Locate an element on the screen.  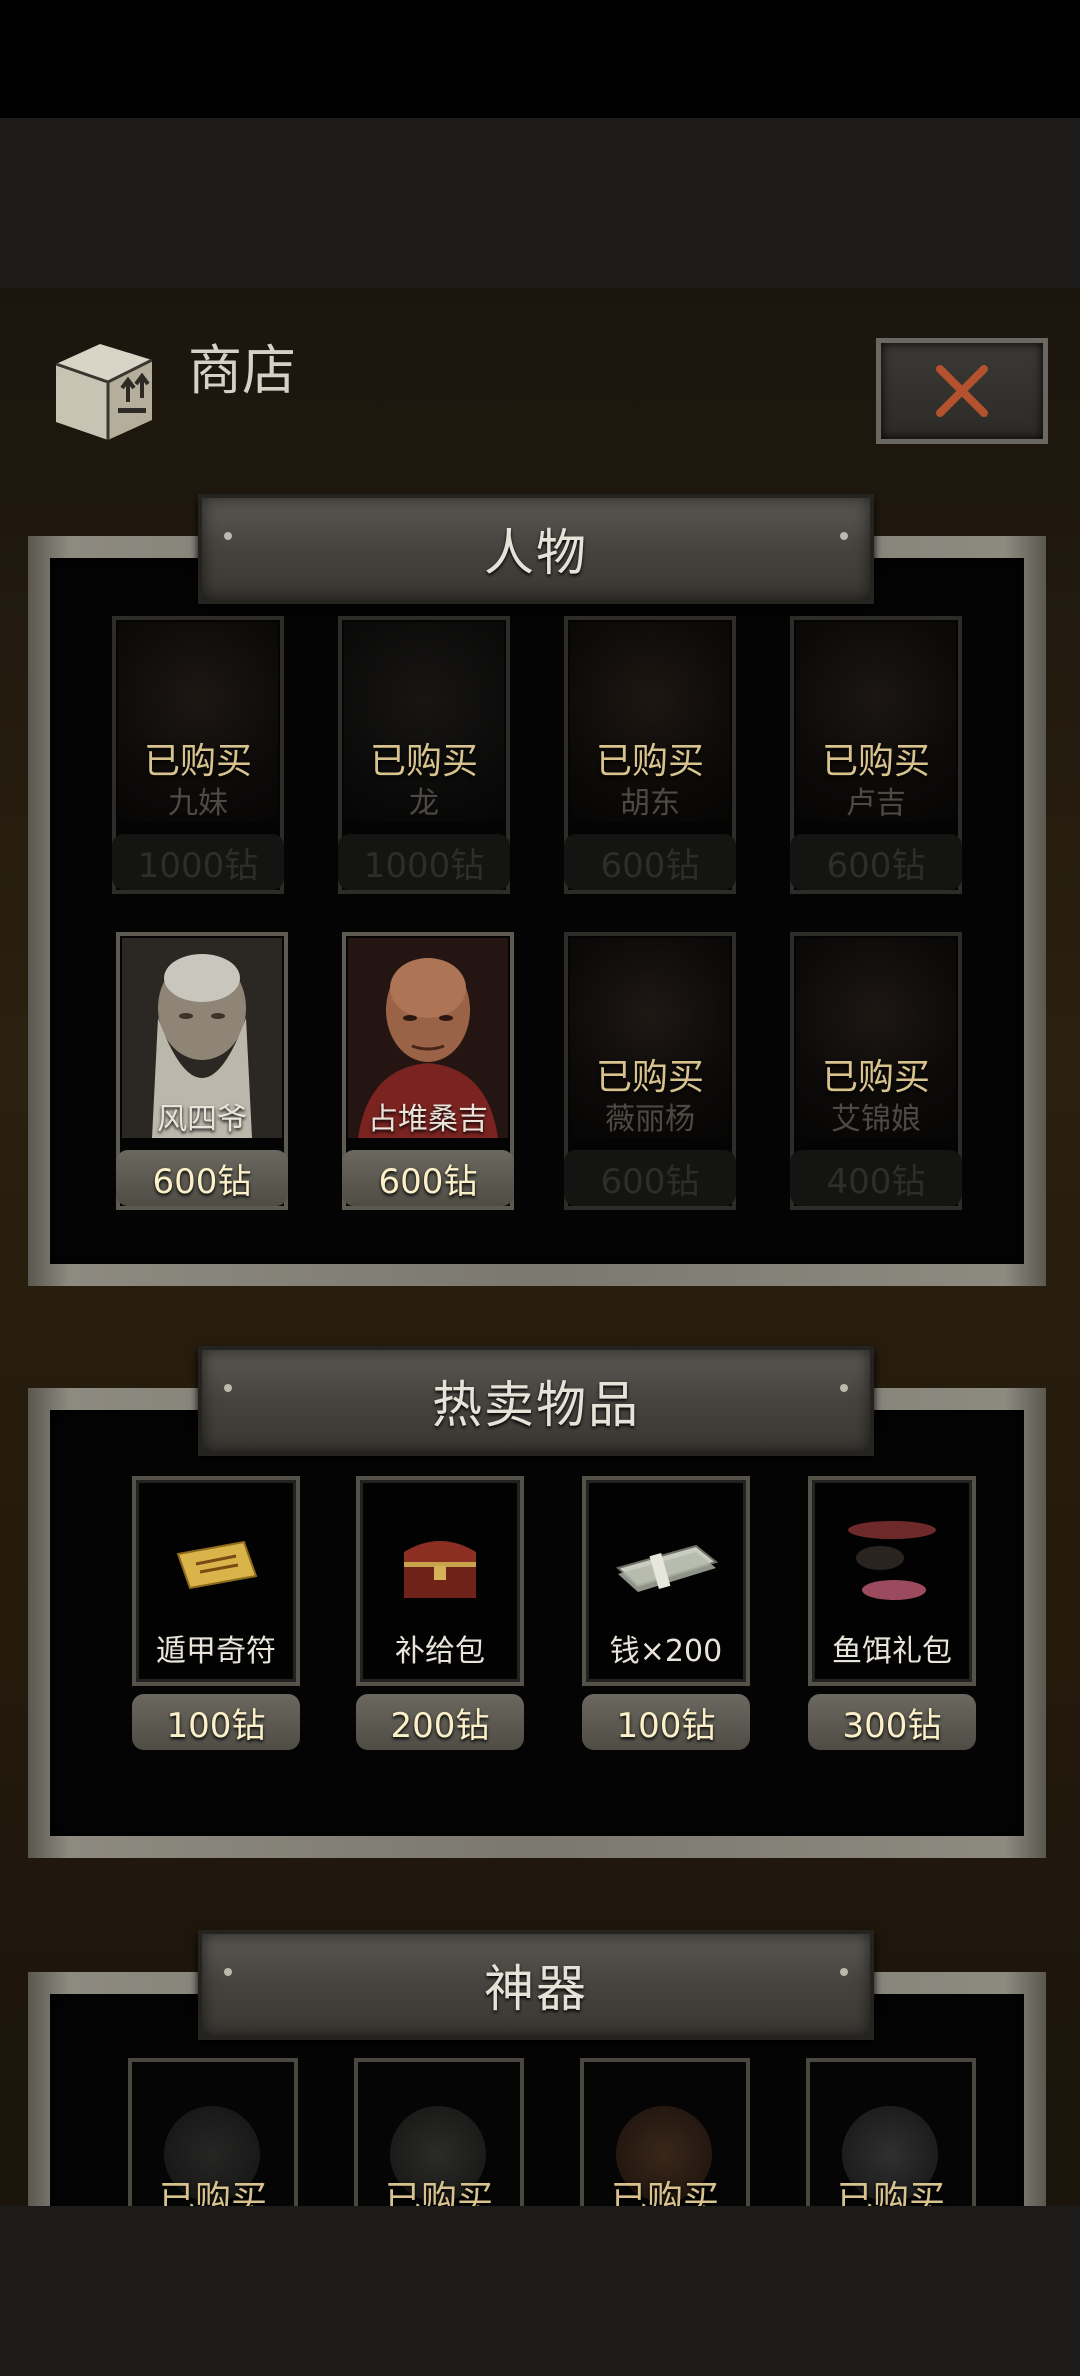
character-card: 九妹 已购买 1000钻 is located at coordinates (198, 755).